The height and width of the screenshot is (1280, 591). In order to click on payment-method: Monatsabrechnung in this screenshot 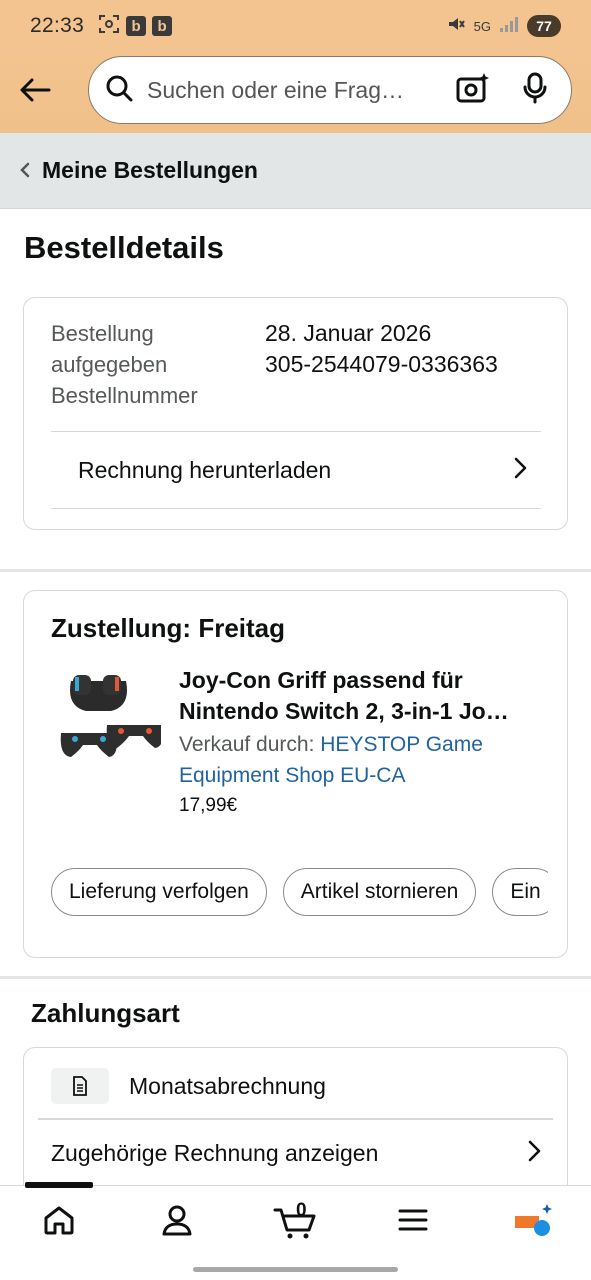, I will do `click(188, 1086)`.